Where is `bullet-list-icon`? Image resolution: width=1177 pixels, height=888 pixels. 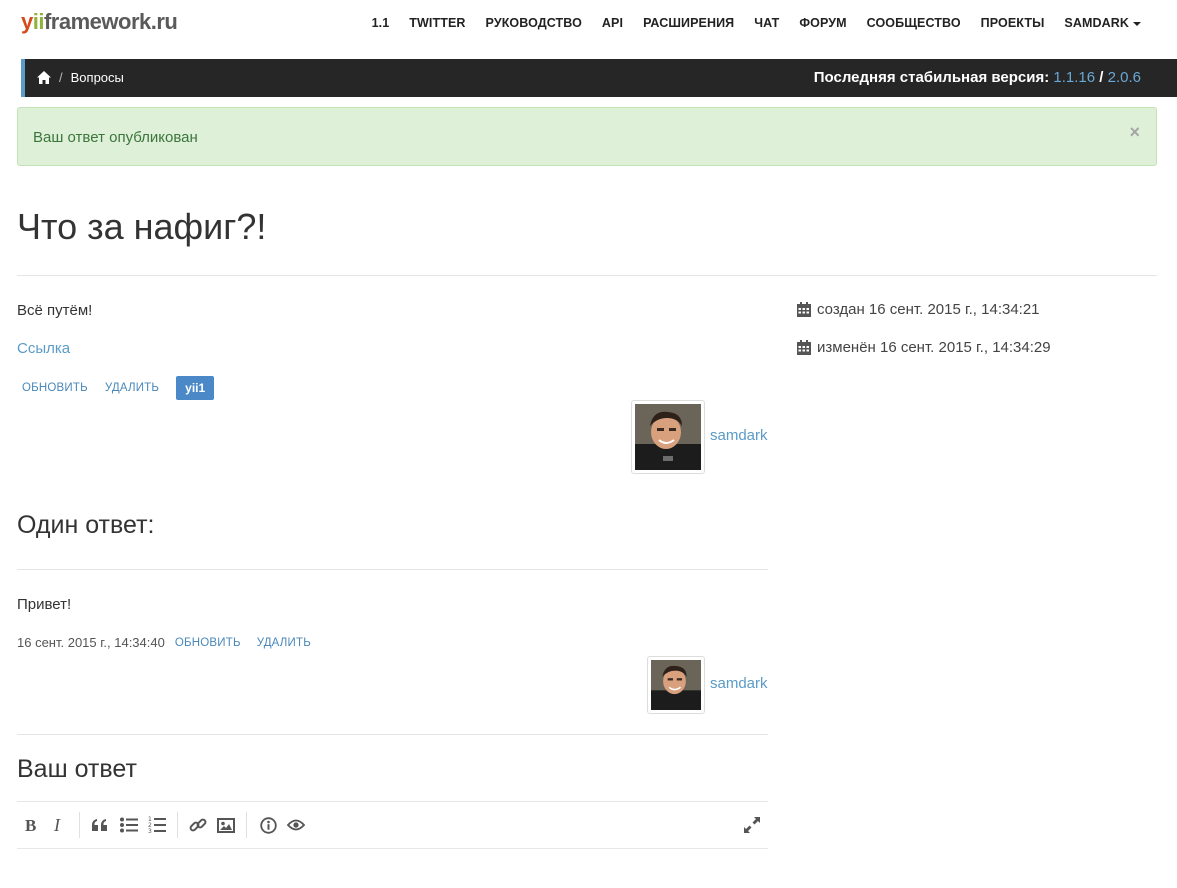
bullet-list-icon is located at coordinates (129, 825).